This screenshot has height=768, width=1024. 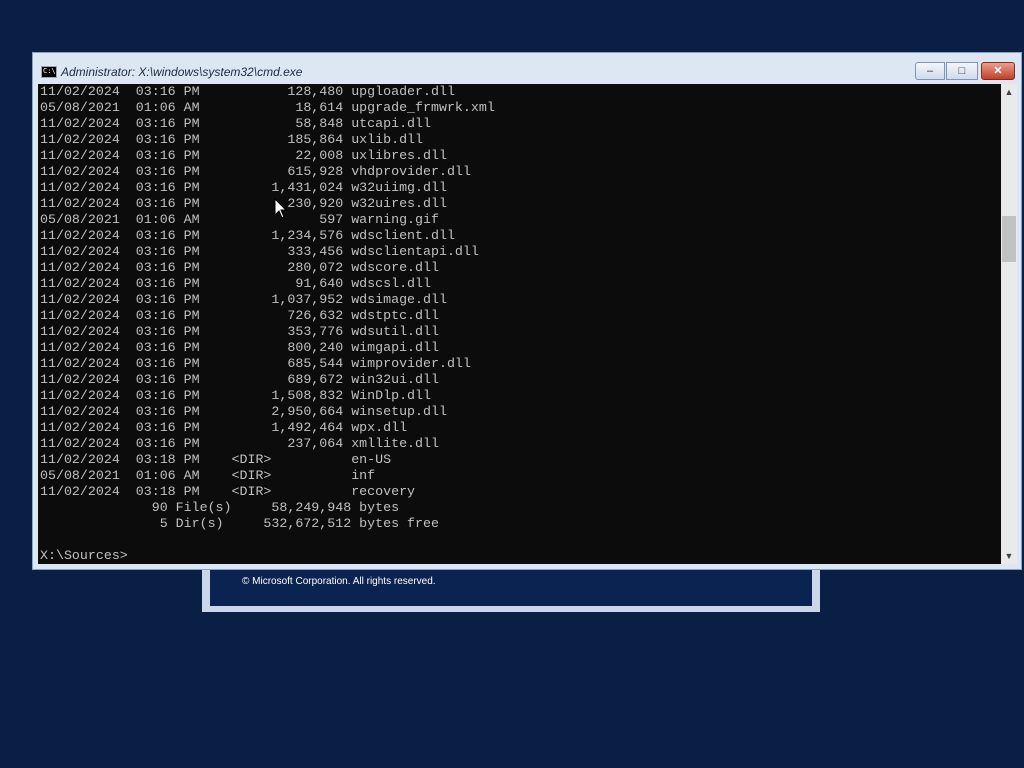 I want to click on cmd-app-icon: C:\, so click(x=49, y=72).